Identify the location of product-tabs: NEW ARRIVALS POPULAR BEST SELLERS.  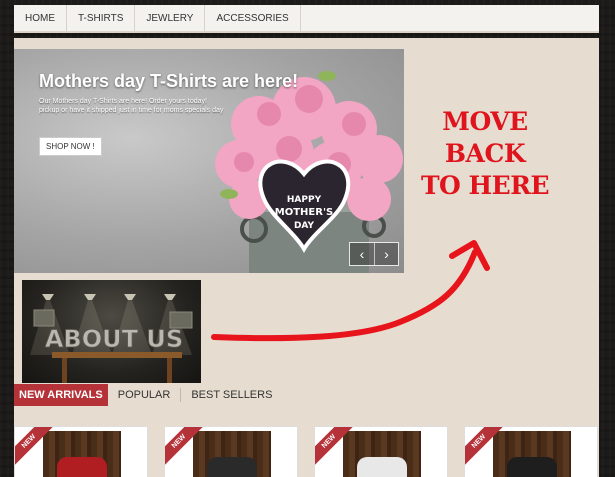
(148, 395).